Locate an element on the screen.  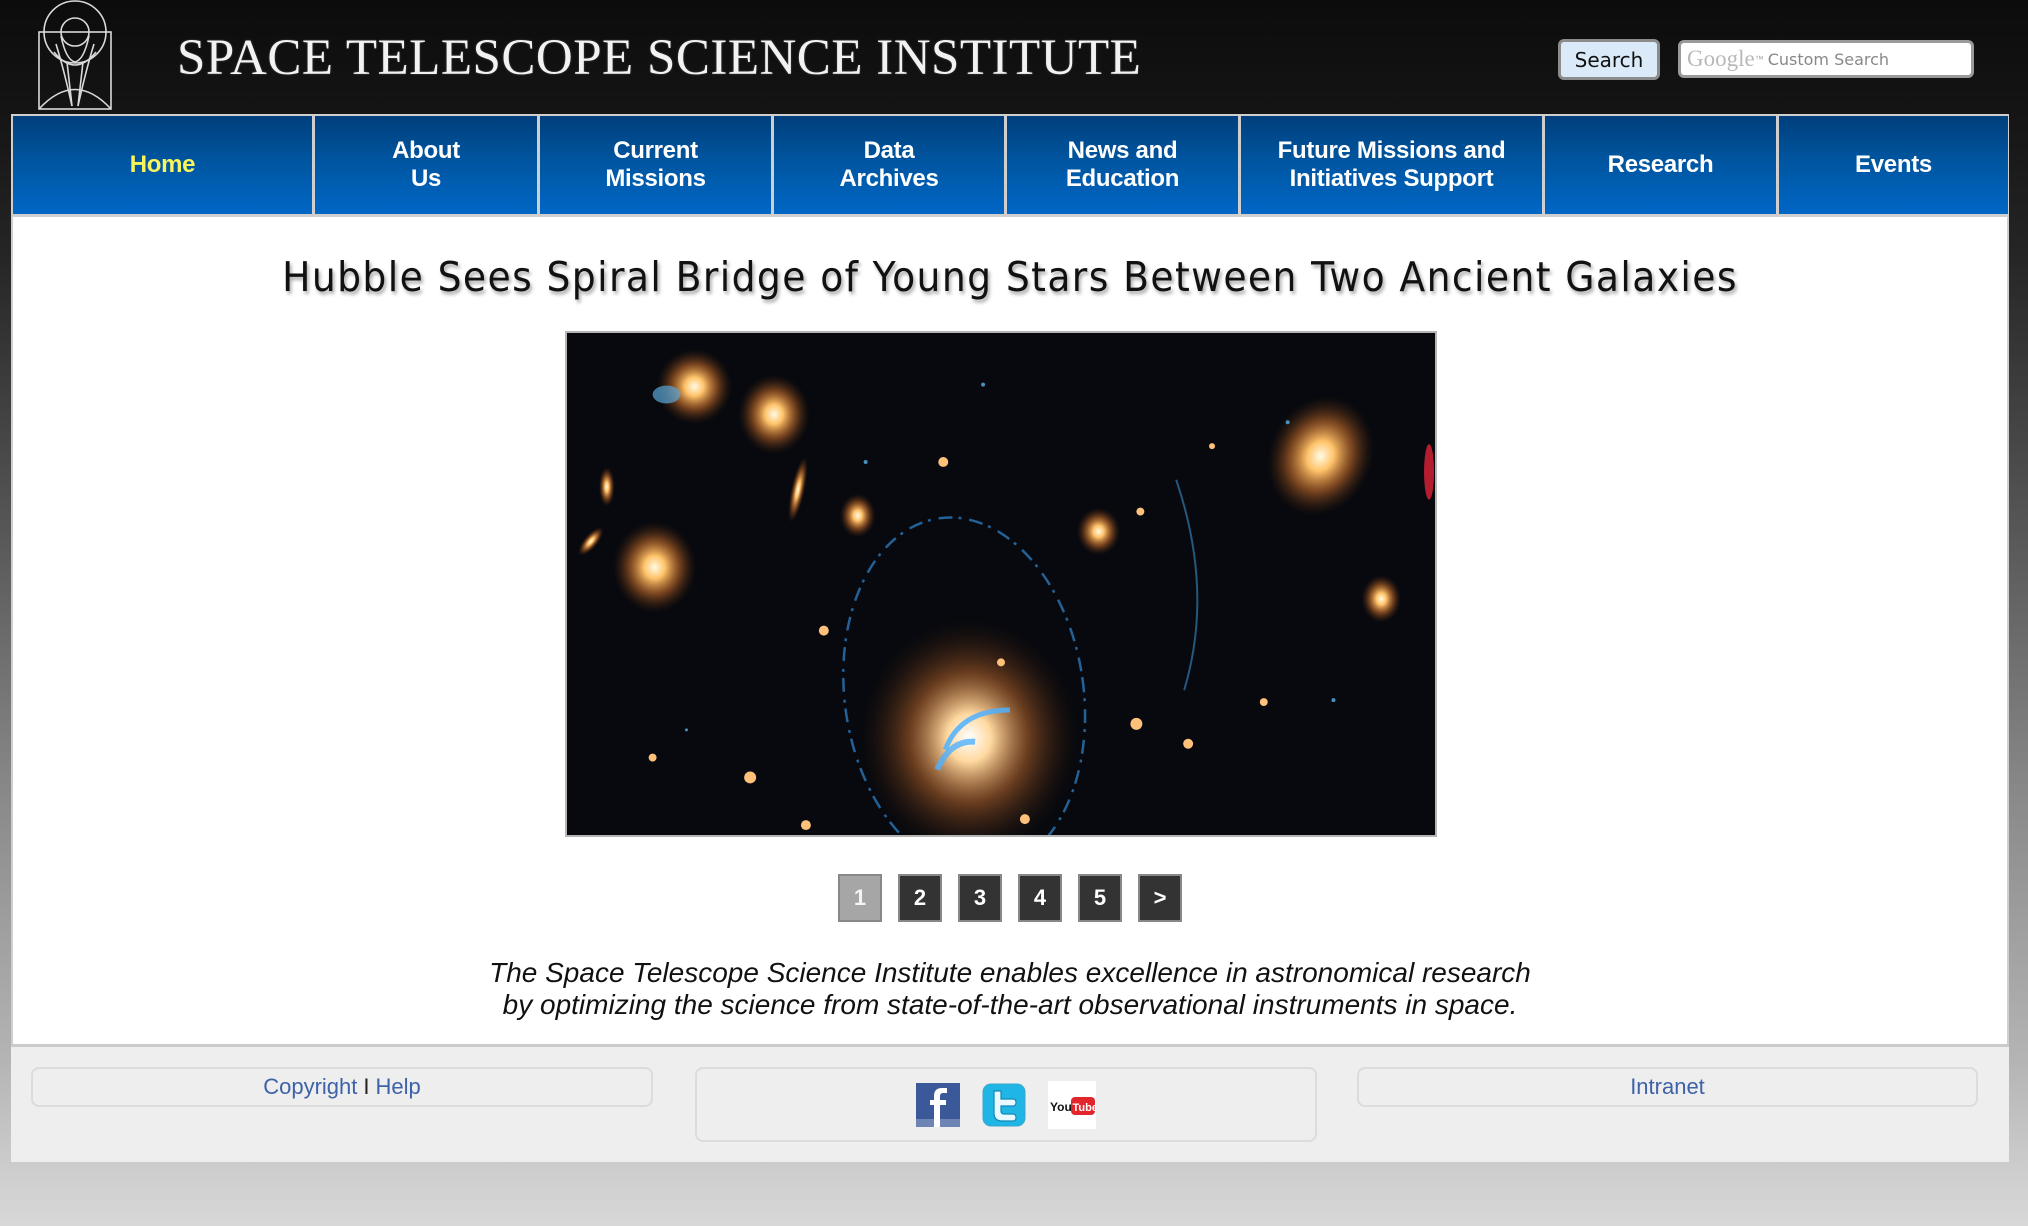
search-placeholder: Custom Search is located at coordinates (1828, 59).